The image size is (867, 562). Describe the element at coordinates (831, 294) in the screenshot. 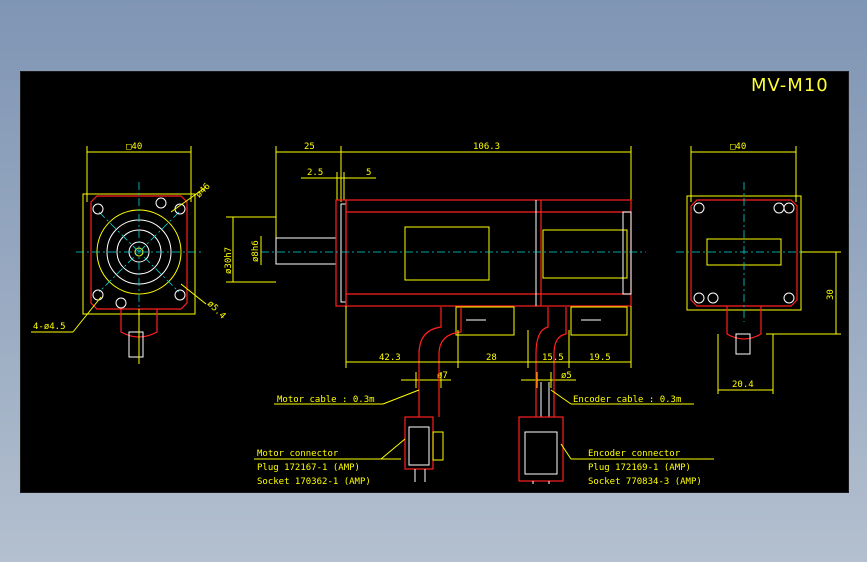

I see `rear-30-dim: 30` at that location.